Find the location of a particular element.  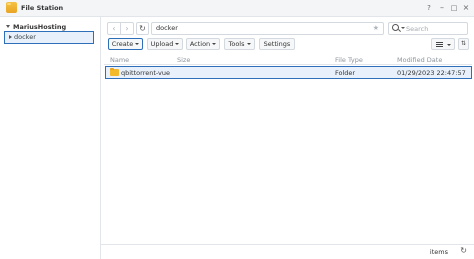

search-icon is located at coordinates (395, 27).